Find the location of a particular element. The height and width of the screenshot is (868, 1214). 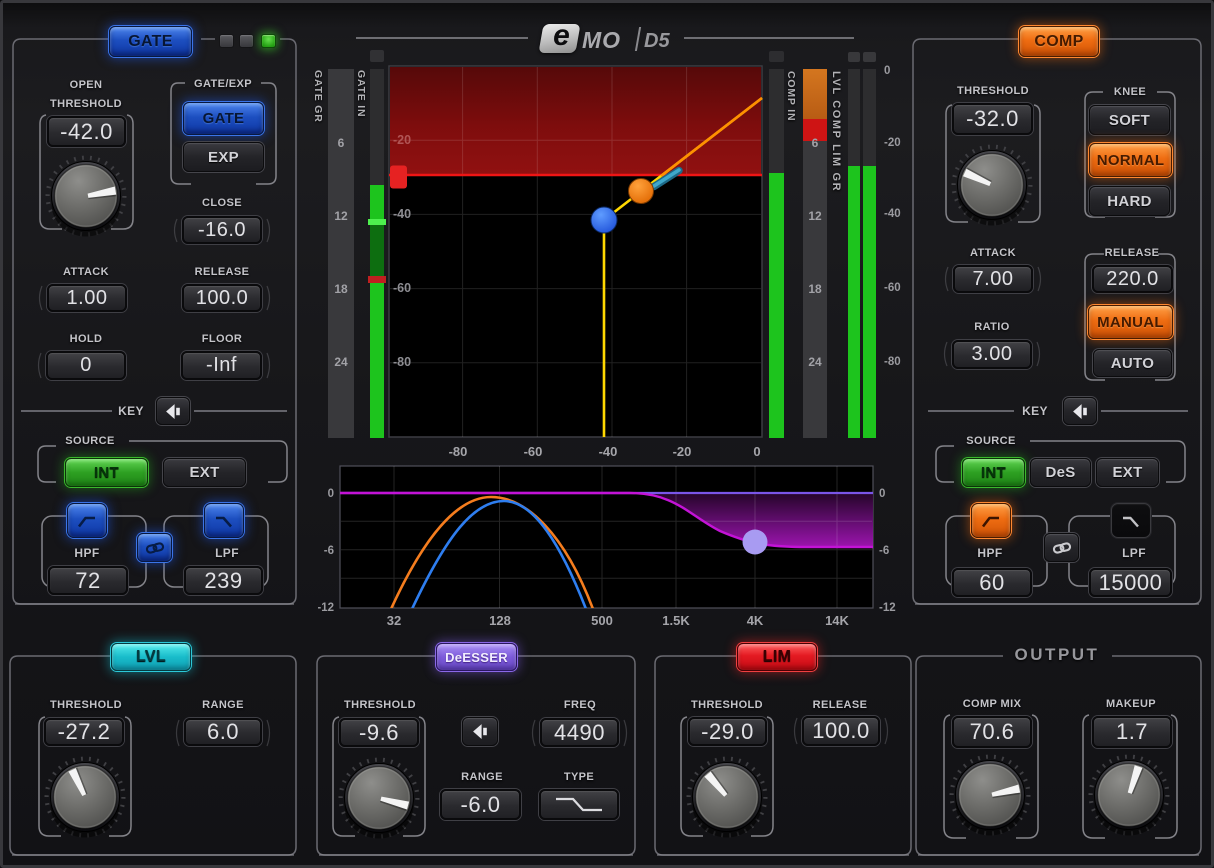

svg-text: 1.5K is located at coordinates (676, 620).